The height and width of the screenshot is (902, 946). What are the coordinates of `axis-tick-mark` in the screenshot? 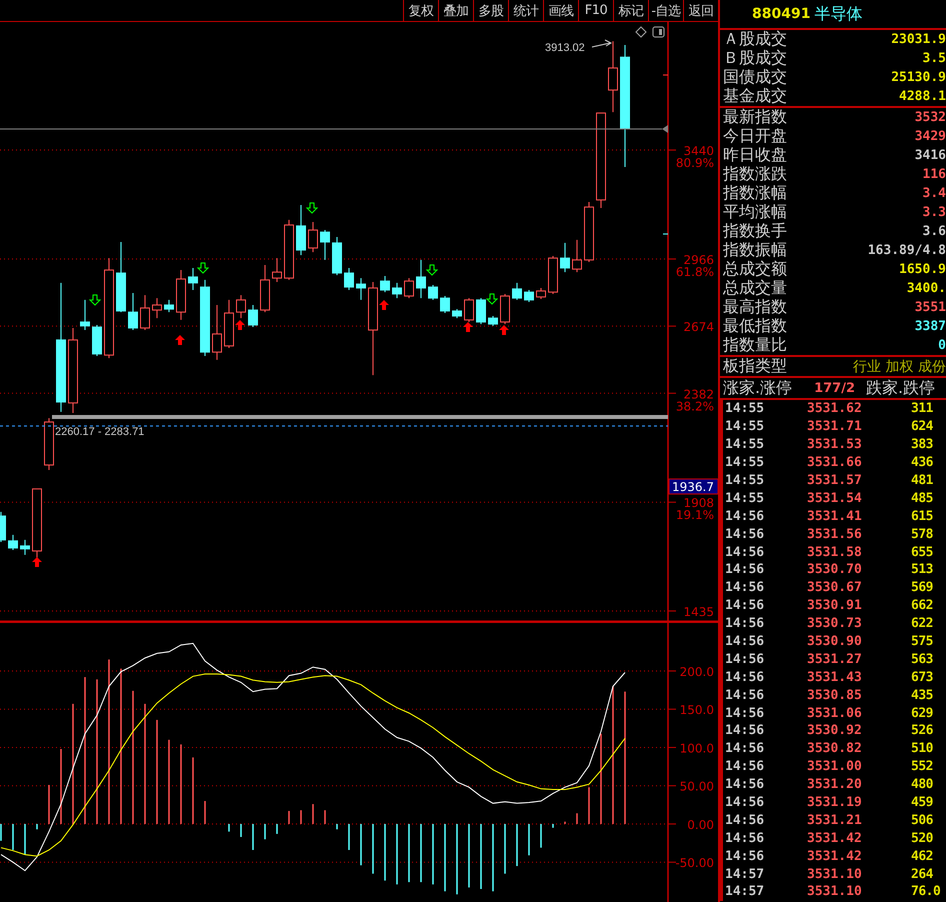 It's located at (665, 75).